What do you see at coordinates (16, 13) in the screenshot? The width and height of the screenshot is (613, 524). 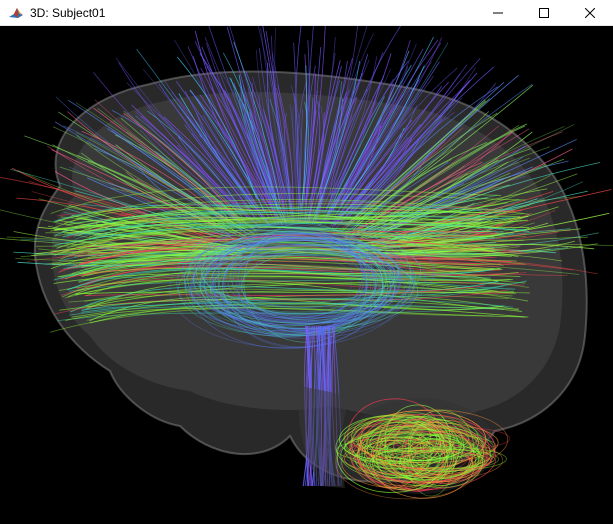 I see `matlab-figure-icon` at bounding box center [16, 13].